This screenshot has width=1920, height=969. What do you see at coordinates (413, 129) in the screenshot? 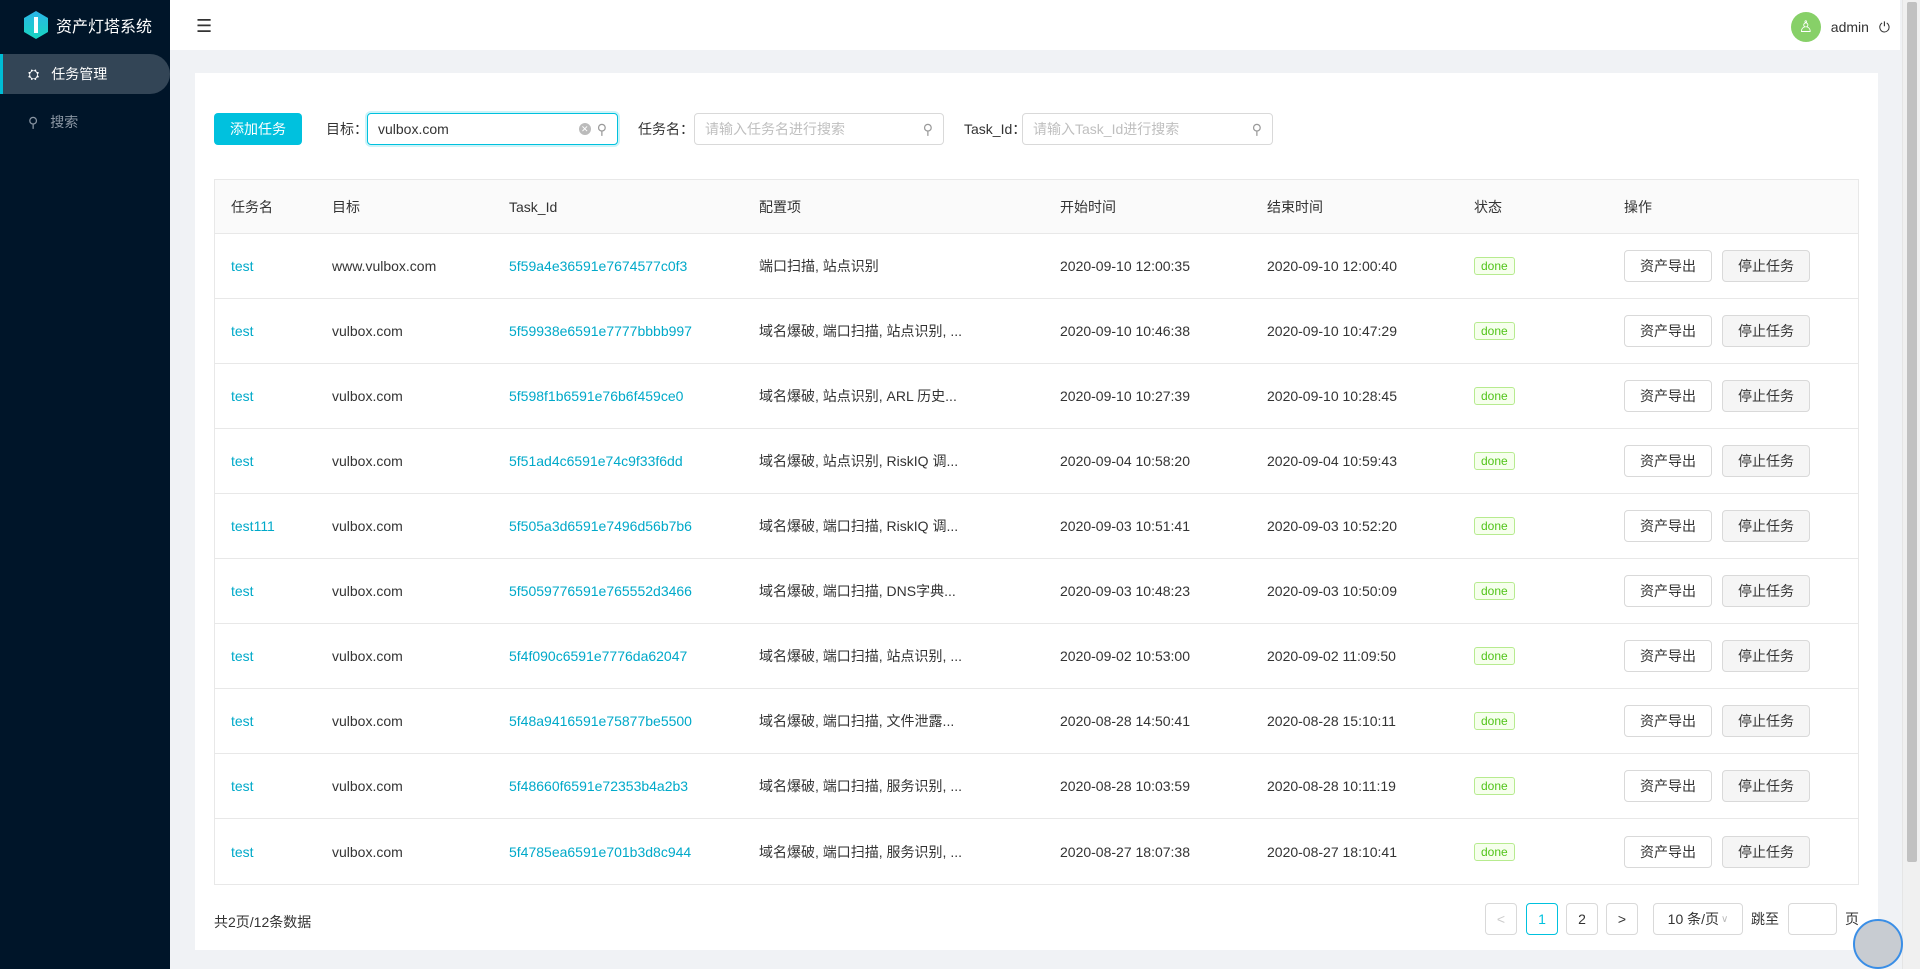
I see `target-input-value: vulbox.com` at bounding box center [413, 129].